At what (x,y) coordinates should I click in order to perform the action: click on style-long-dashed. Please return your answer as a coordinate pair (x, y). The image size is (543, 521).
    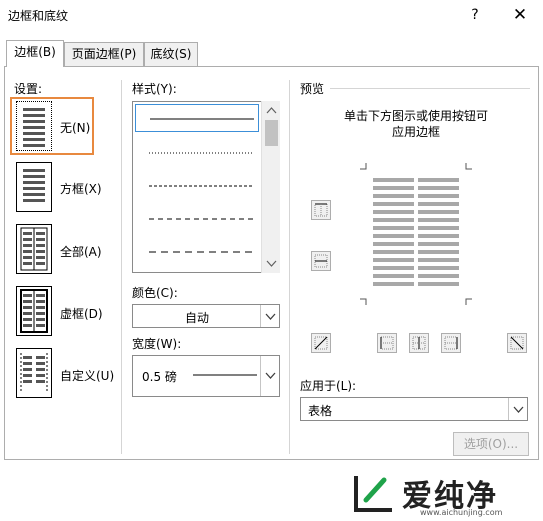
    Looking at the image, I should click on (197, 252).